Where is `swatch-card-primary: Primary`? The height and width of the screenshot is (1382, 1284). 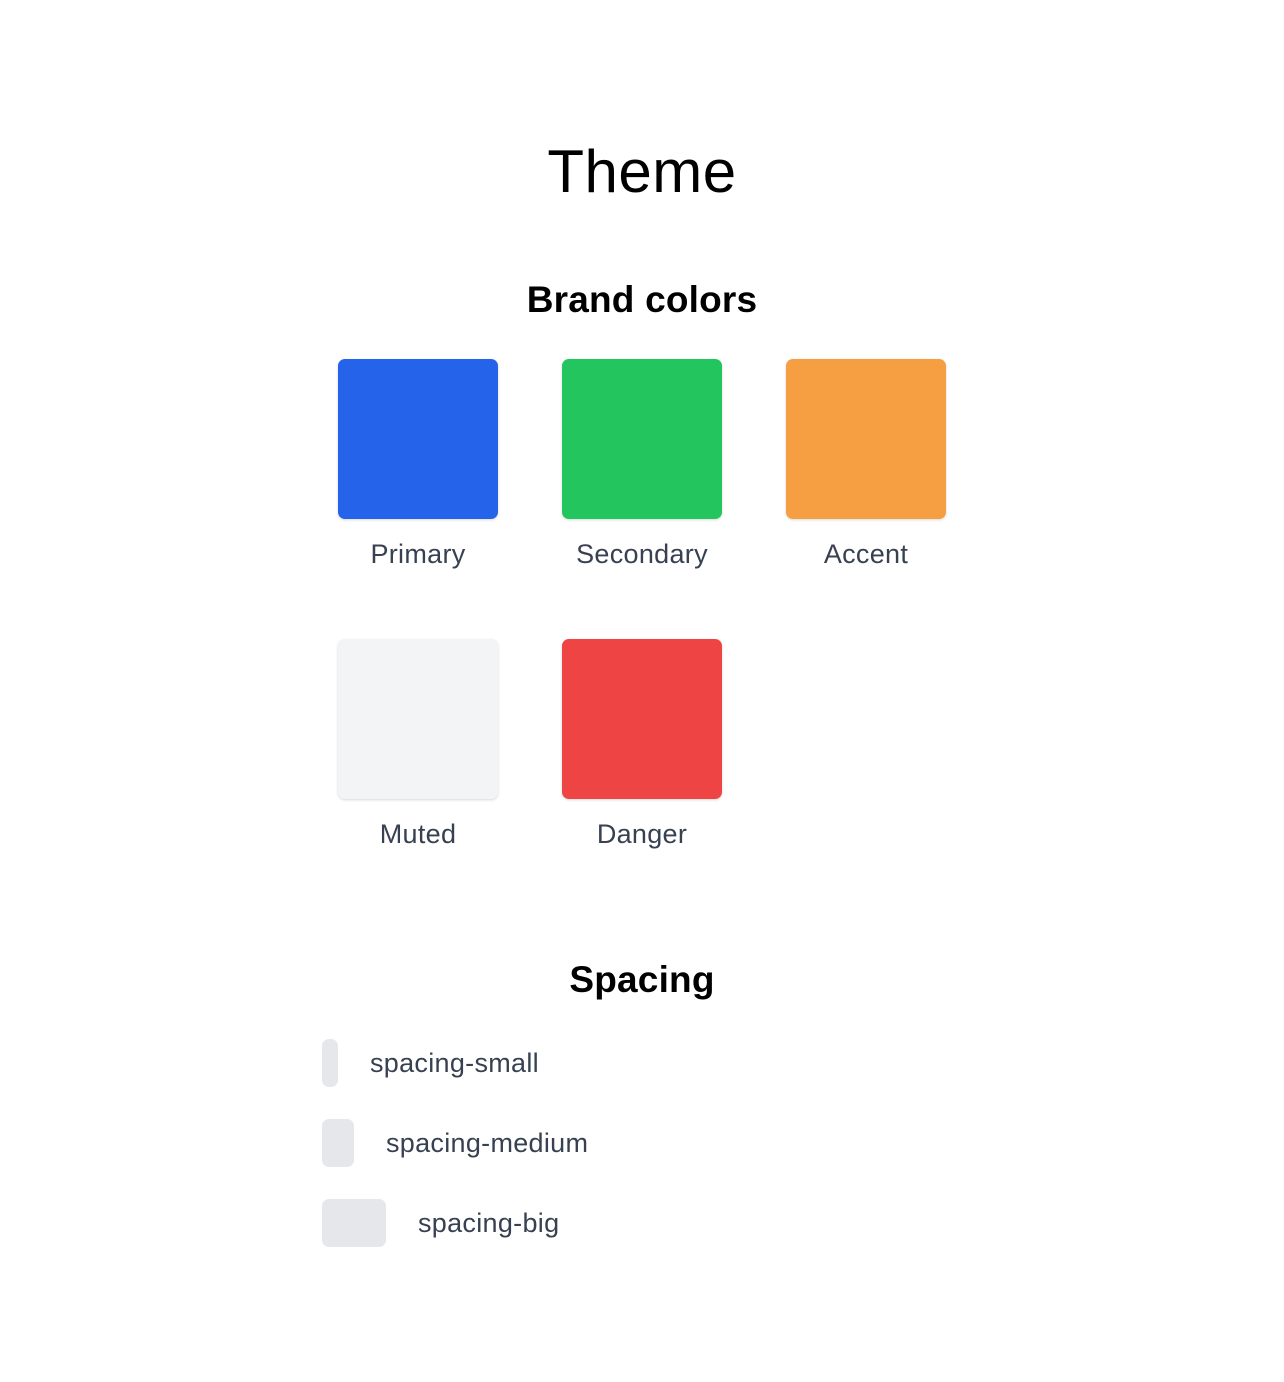 swatch-card-primary: Primary is located at coordinates (418, 464).